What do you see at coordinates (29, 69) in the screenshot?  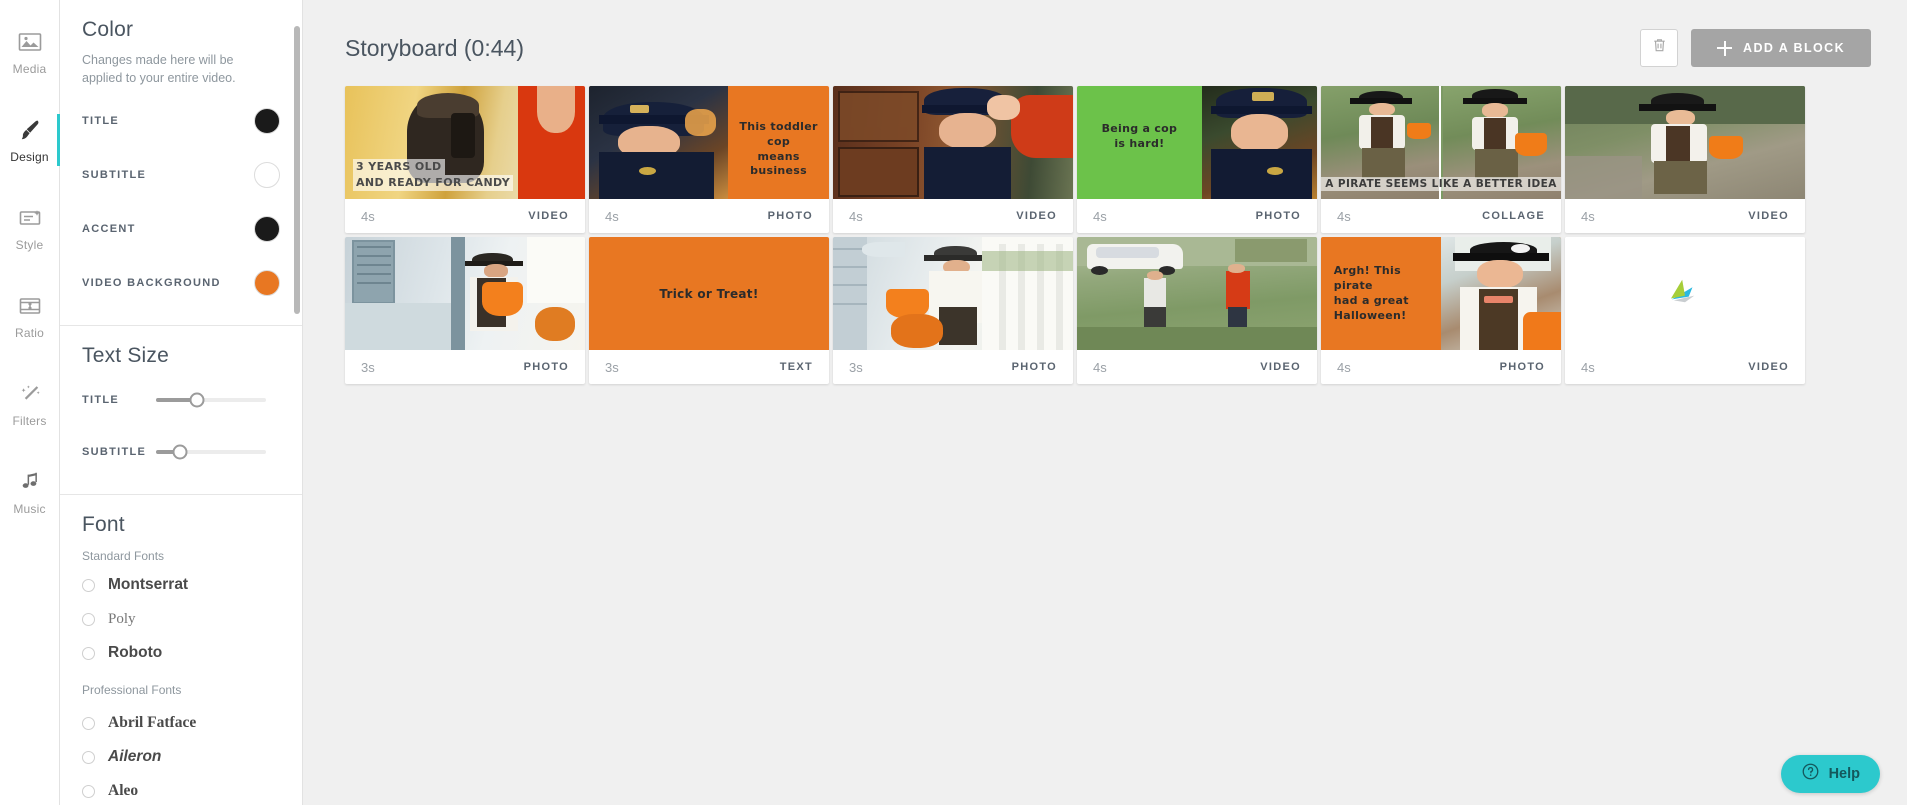 I see `rail-item-label: Media` at bounding box center [29, 69].